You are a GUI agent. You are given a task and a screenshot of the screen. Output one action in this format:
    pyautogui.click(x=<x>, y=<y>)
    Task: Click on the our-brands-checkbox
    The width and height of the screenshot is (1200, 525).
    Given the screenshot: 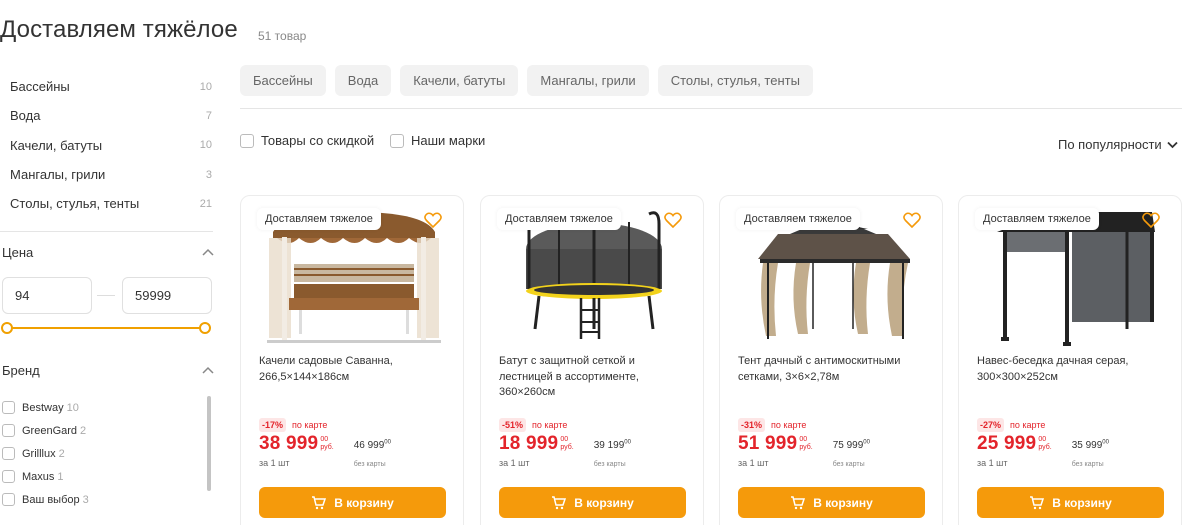 What is the action you would take?
    pyautogui.click(x=397, y=140)
    